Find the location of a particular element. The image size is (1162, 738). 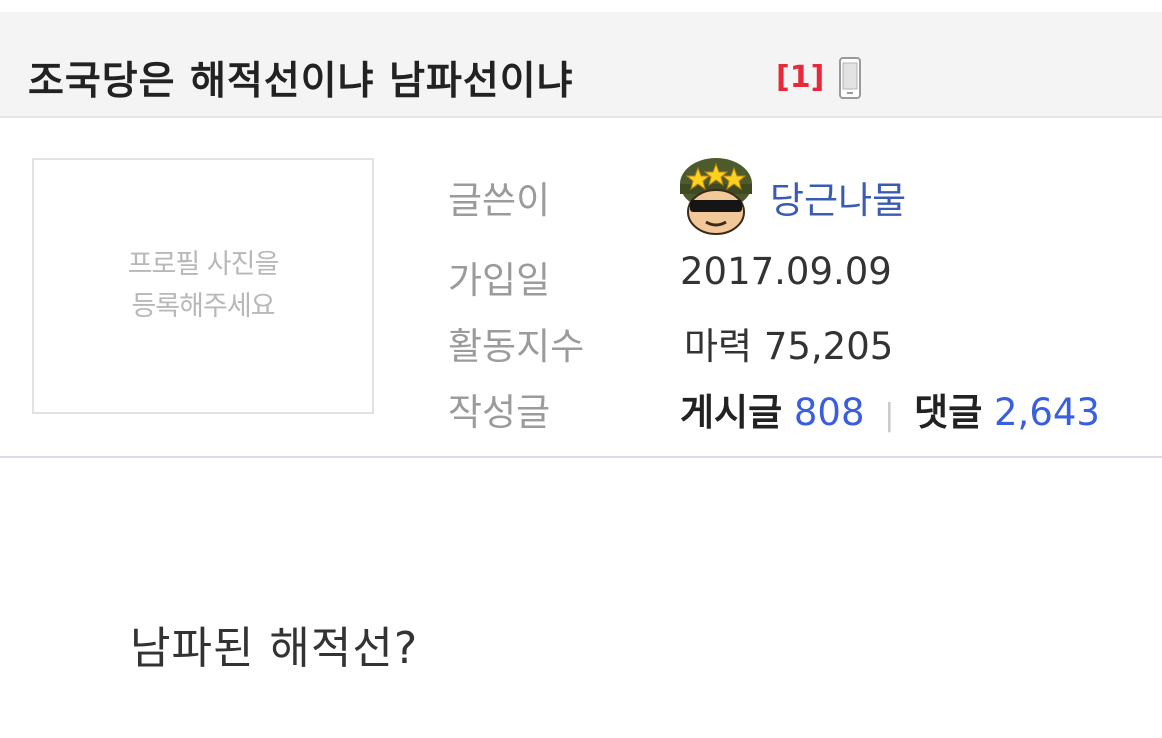

profile-photo-placeholder: 프로필 사진을 등록해주세요 is located at coordinates (203, 286).